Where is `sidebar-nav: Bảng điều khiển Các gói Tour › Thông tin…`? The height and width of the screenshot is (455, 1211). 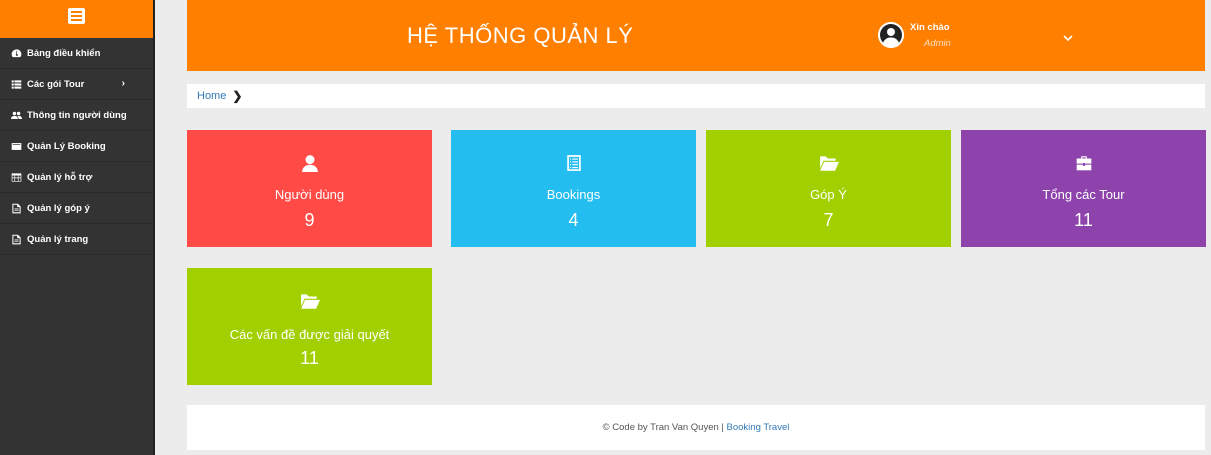 sidebar-nav: Bảng điều khiển Các gói Tour › Thông tin… is located at coordinates (76, 146).